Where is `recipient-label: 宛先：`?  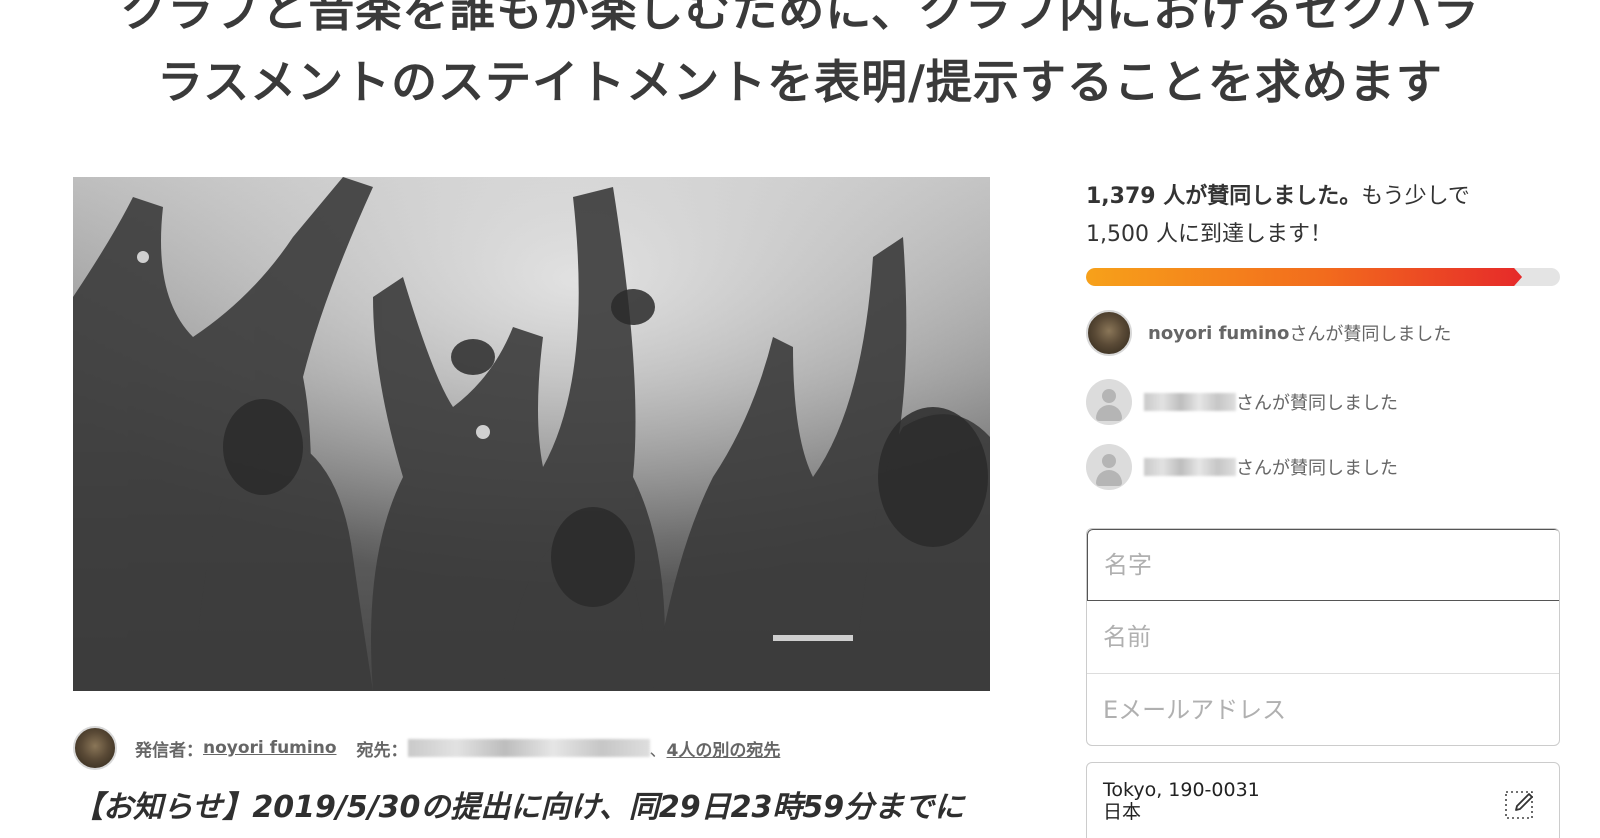
recipient-label: 宛先： is located at coordinates (382, 750).